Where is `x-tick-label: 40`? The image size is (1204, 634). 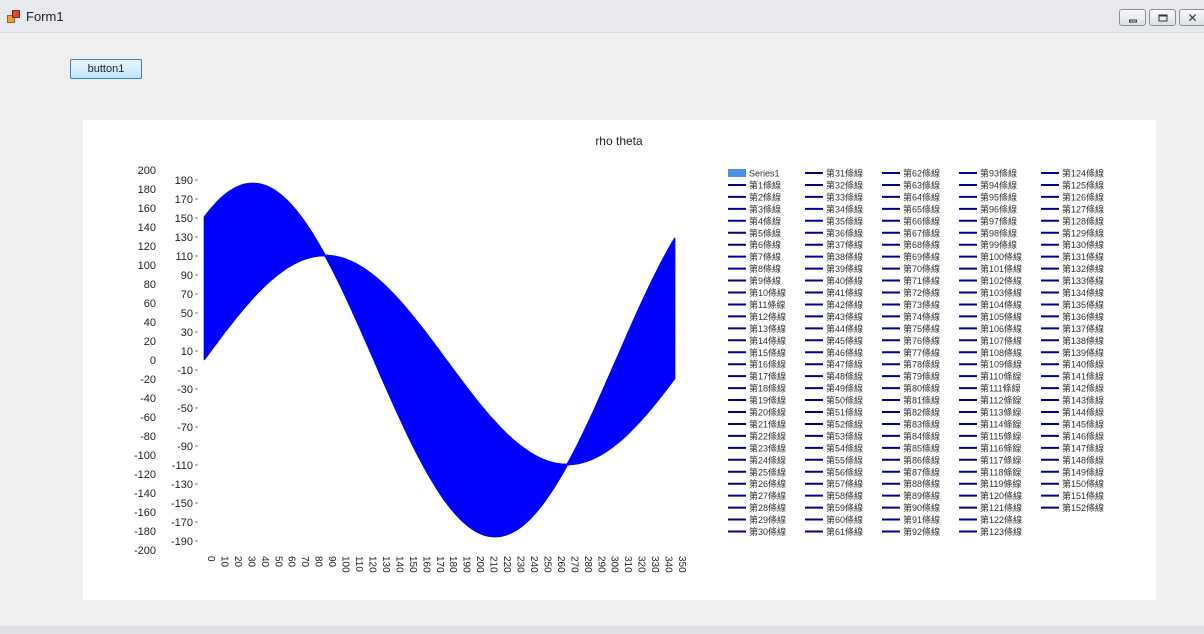 x-tick-label: 40 is located at coordinates (264, 562).